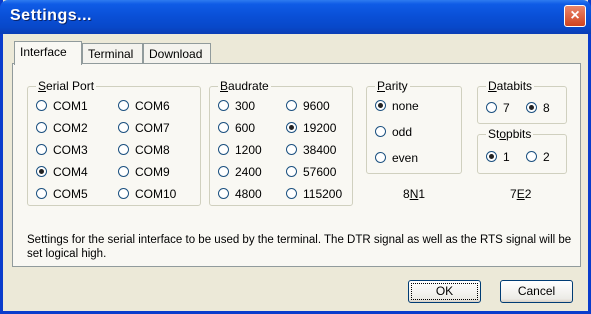  What do you see at coordinates (156, 194) in the screenshot?
I see `radio-label: COM10` at bounding box center [156, 194].